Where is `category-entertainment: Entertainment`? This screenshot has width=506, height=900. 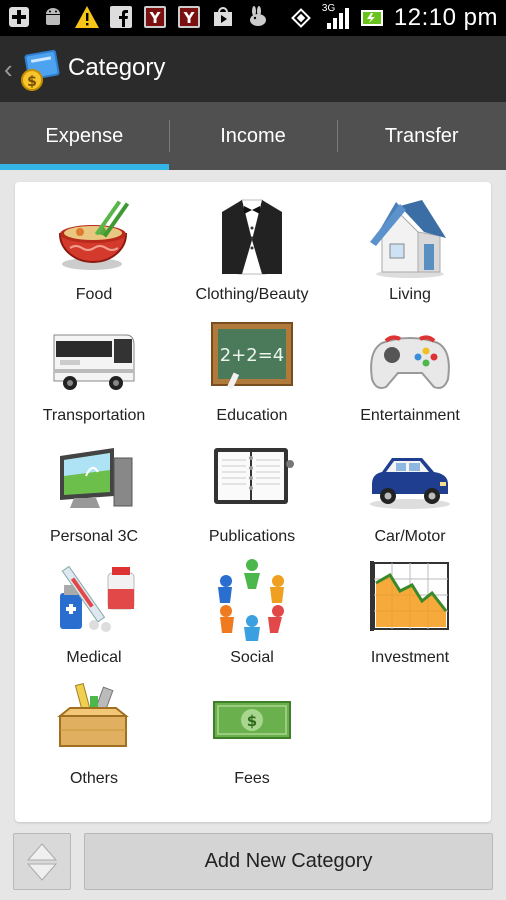
category-entertainment: Entertainment is located at coordinates (410, 371).